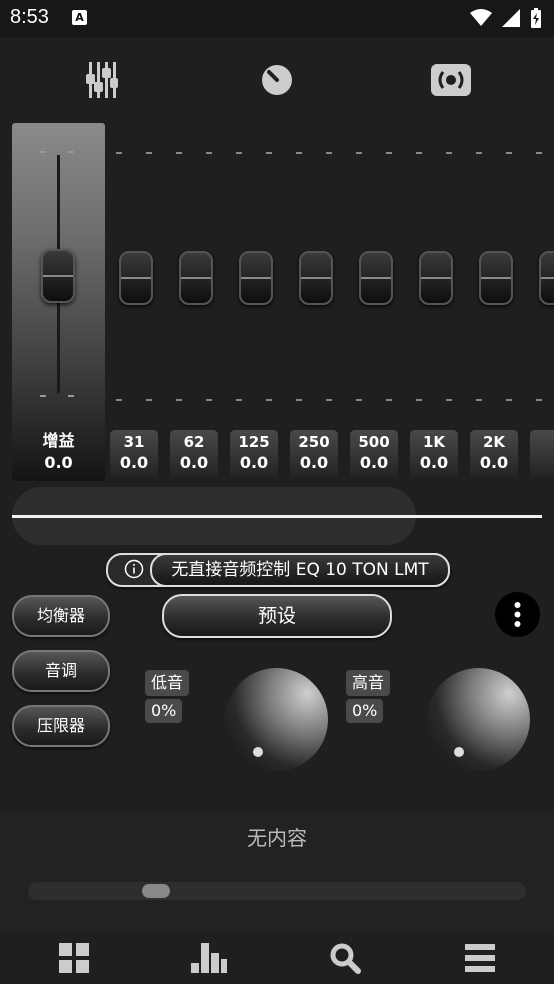  I want to click on band-box: 250 0.0, so click(314, 454).